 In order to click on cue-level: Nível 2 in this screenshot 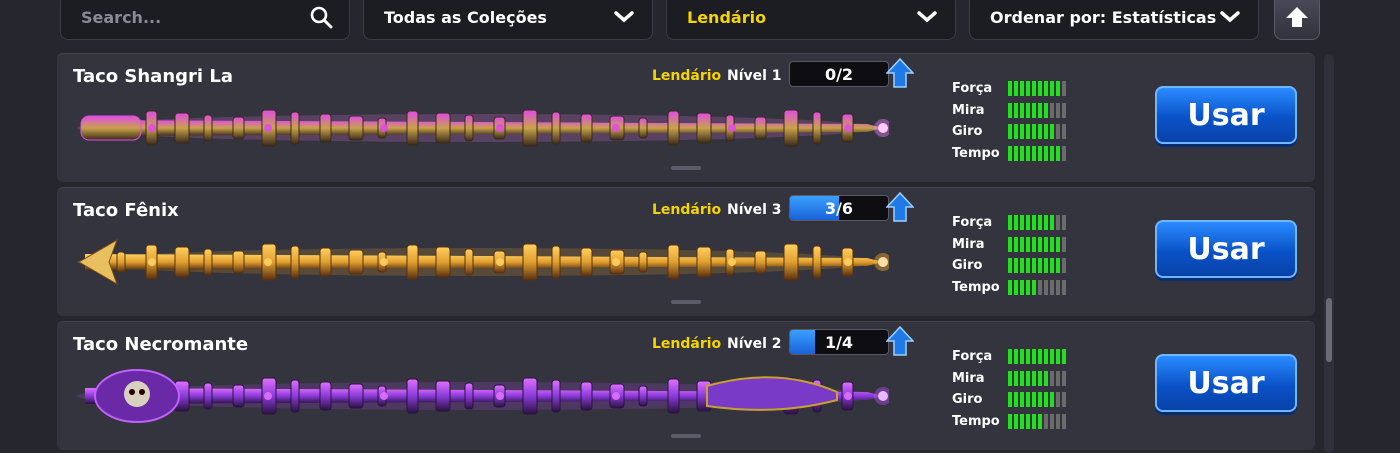, I will do `click(754, 344)`.